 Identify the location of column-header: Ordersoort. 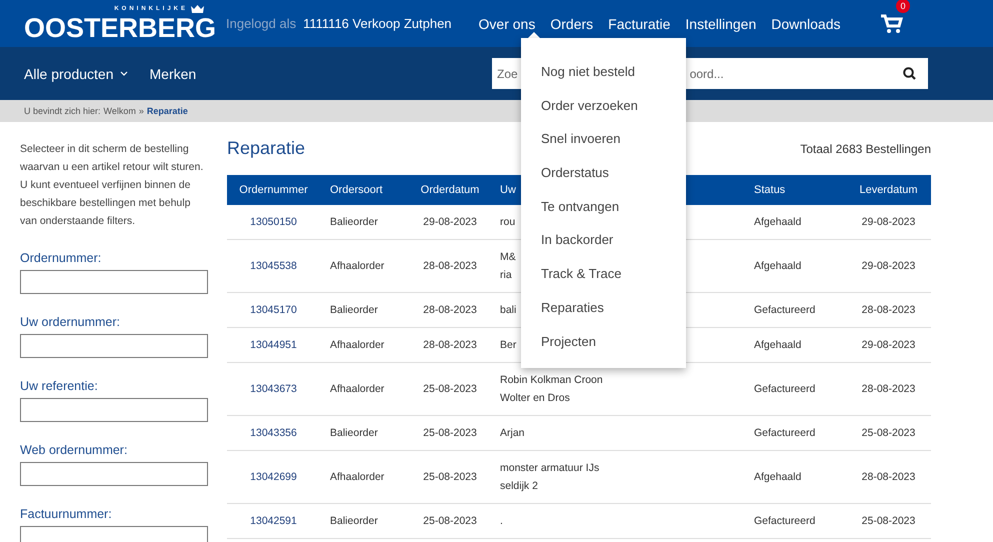
(365, 190).